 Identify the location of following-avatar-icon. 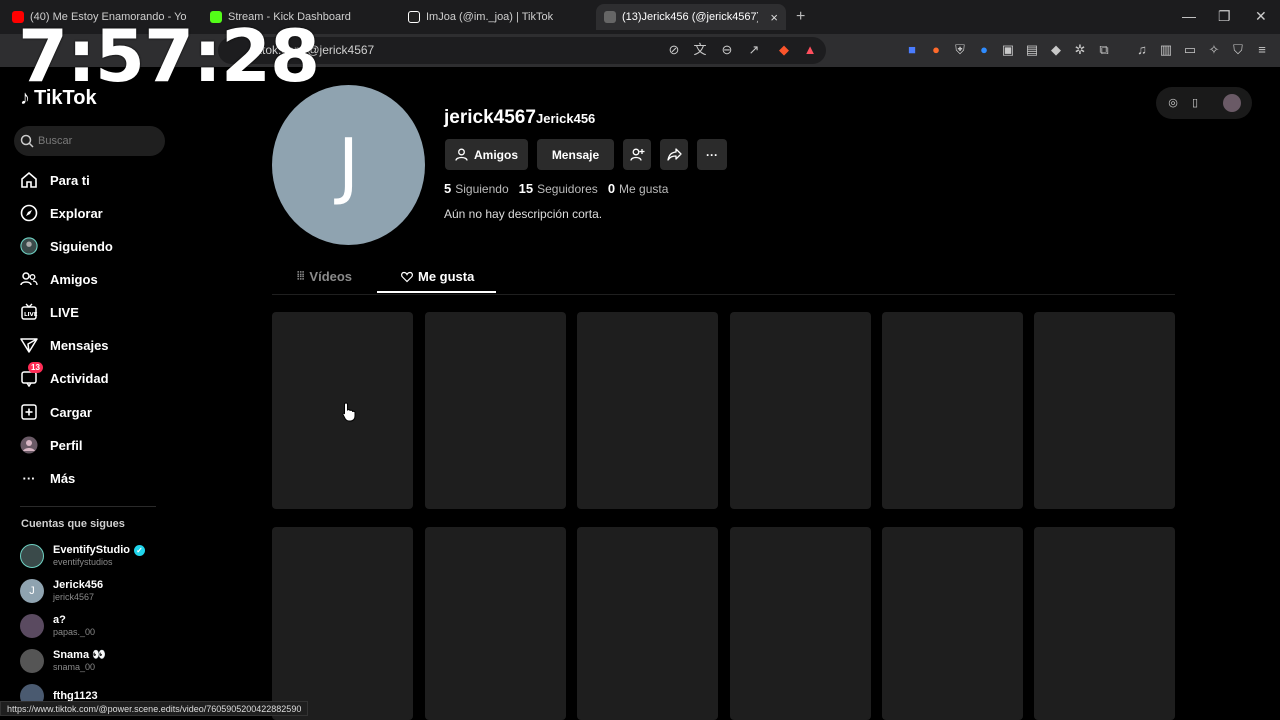
(29, 246).